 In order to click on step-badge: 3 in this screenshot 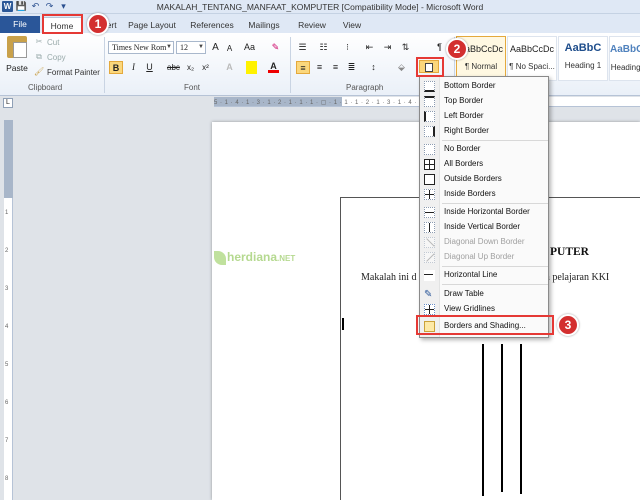, I will do `click(568, 325)`.